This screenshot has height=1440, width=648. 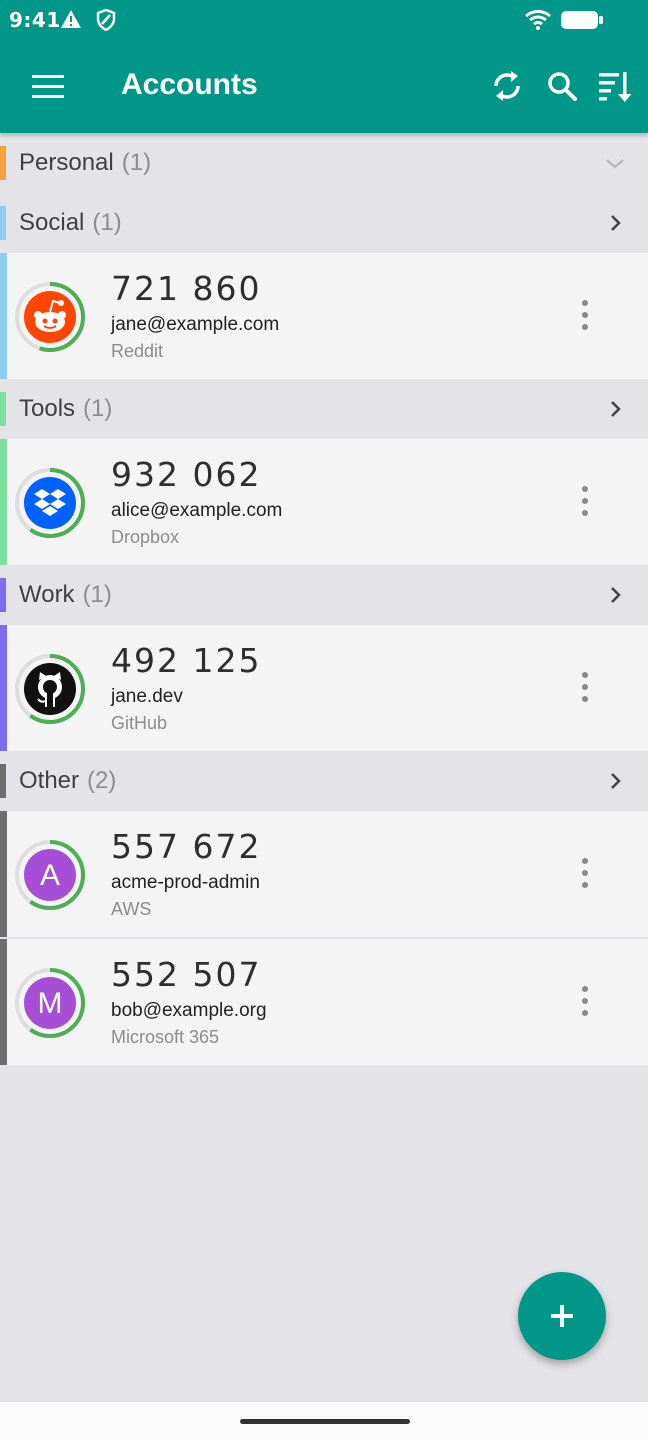 I want to click on status-bar: 9:41, so click(x=324, y=20).